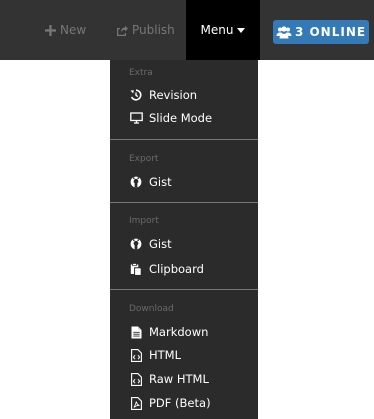 The height and width of the screenshot is (419, 374). Describe the element at coordinates (136, 403) in the screenshot. I see `file-pdf-icon` at that location.